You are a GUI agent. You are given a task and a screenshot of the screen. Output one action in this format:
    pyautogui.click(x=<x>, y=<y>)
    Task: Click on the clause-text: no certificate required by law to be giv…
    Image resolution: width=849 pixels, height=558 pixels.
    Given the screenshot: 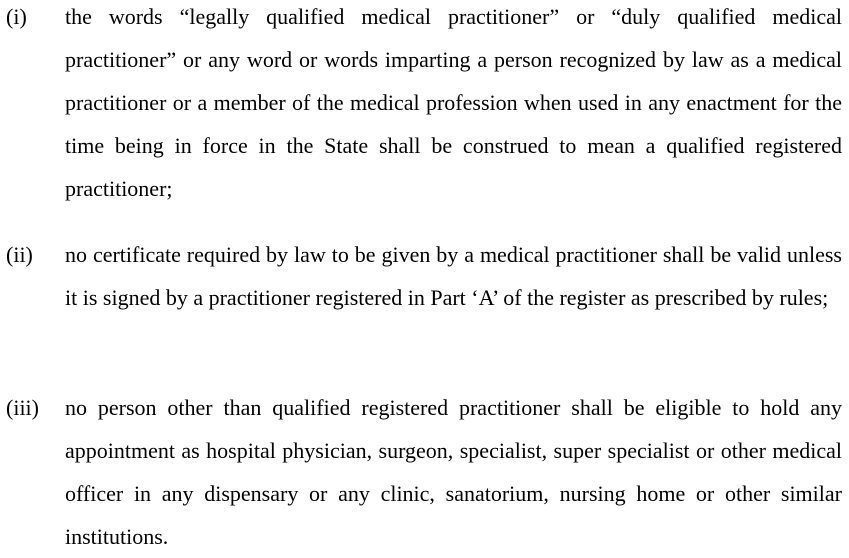 What is the action you would take?
    pyautogui.click(x=453, y=276)
    